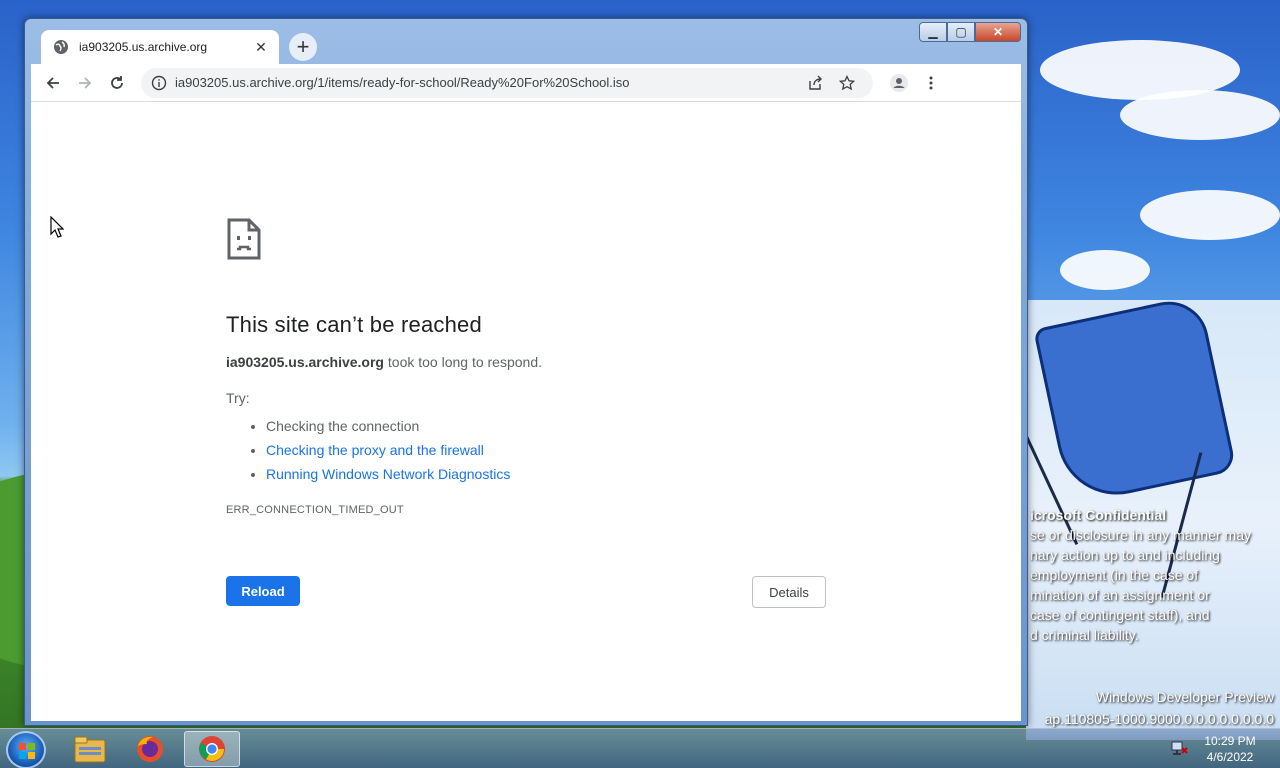 This screenshot has width=1280, height=768. What do you see at coordinates (789, 592) in the screenshot?
I see `details-button: Details` at bounding box center [789, 592].